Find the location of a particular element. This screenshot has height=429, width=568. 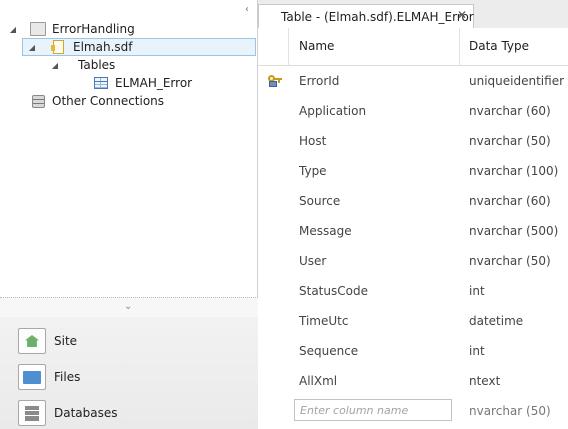

header-data-type: Data Type is located at coordinates (499, 46).